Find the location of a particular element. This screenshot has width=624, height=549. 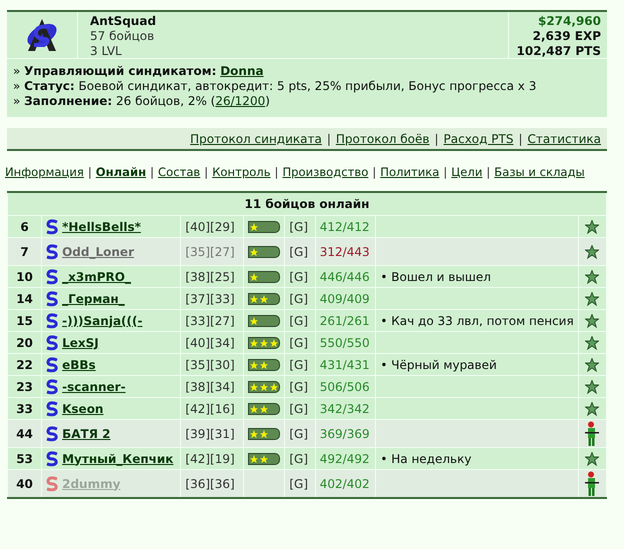

nav-tab: Онлайн is located at coordinates (121, 172).